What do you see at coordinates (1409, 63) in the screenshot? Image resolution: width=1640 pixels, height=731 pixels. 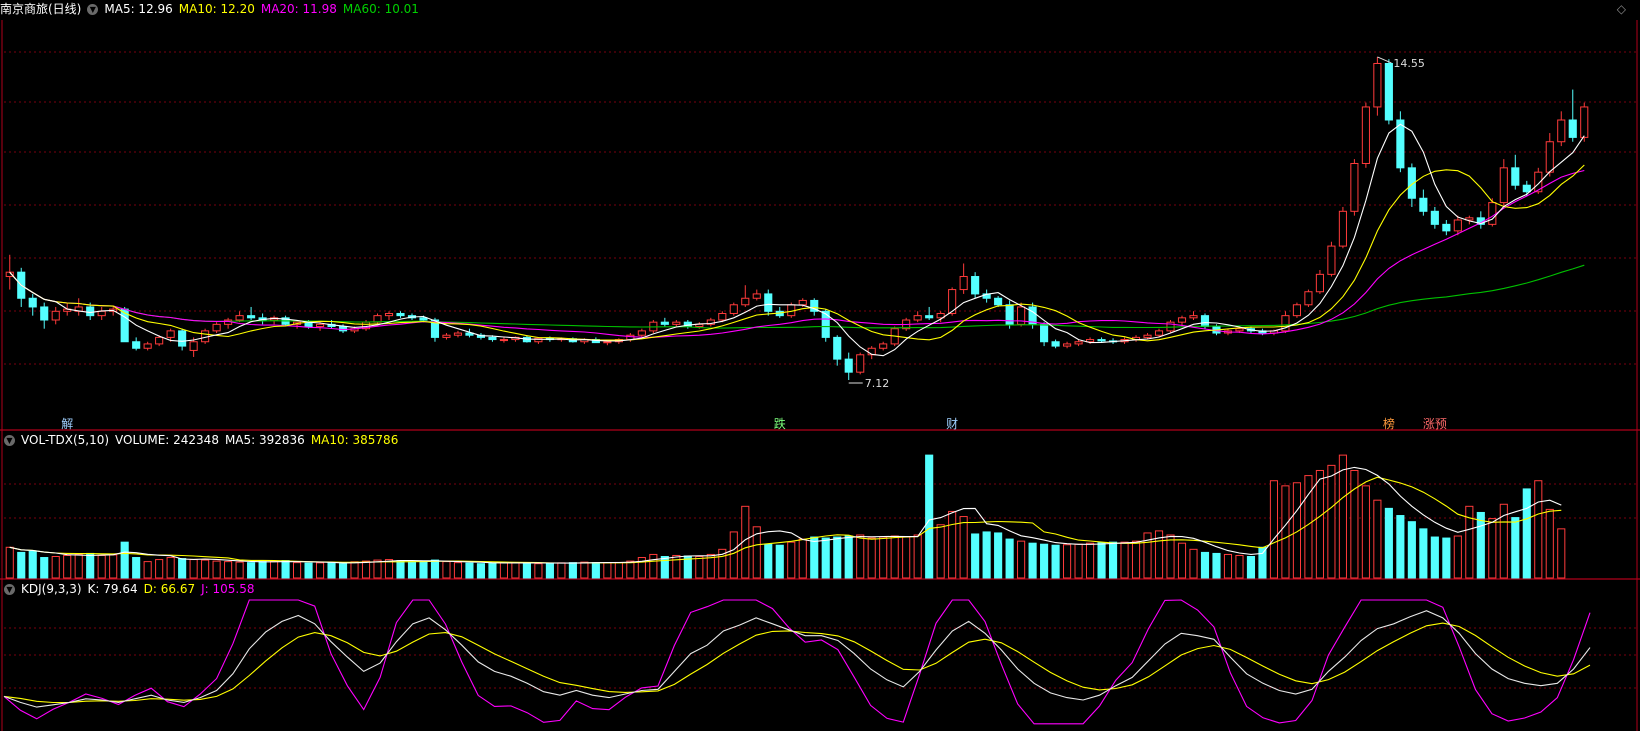 I see `high-price-label: 14.55` at bounding box center [1409, 63].